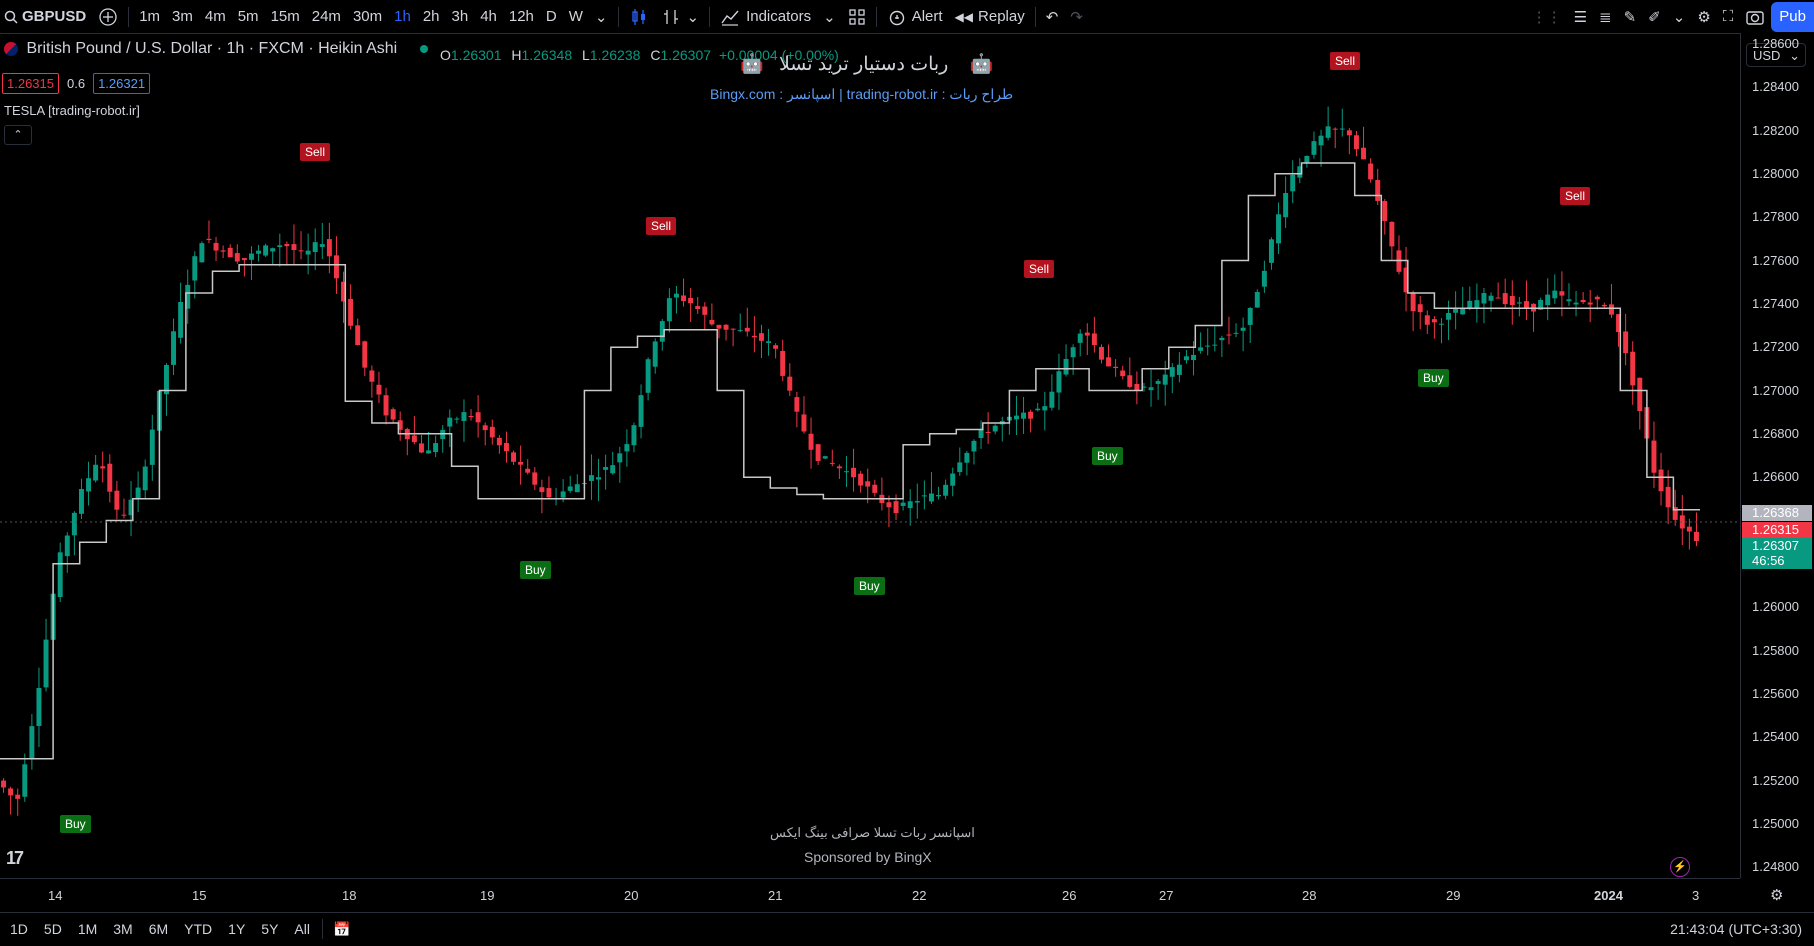  Describe the element at coordinates (1792, 16) in the screenshot. I see `publish-button: Pub` at that location.